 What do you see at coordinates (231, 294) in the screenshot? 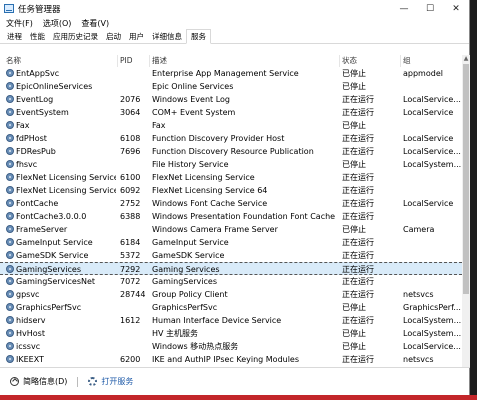
I see `table-row: gpsvc 28744 Group Policy Client 正在运行 netsvcs` at bounding box center [231, 294].